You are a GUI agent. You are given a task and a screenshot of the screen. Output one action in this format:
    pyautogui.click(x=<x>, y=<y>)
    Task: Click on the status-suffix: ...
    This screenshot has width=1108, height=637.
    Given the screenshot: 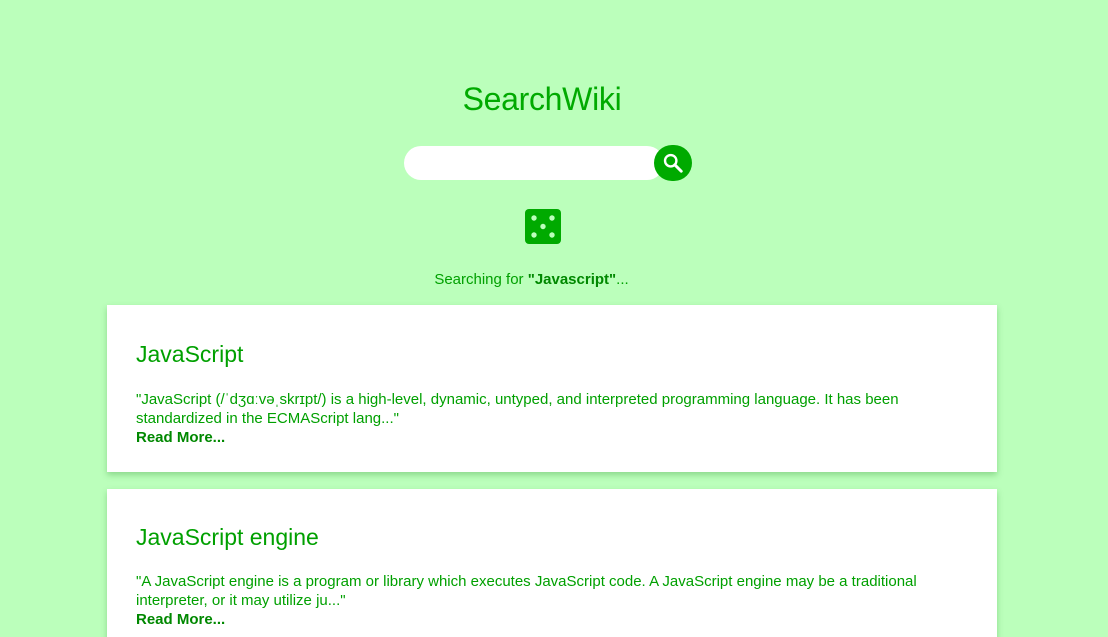 What is the action you would take?
    pyautogui.click(x=622, y=279)
    